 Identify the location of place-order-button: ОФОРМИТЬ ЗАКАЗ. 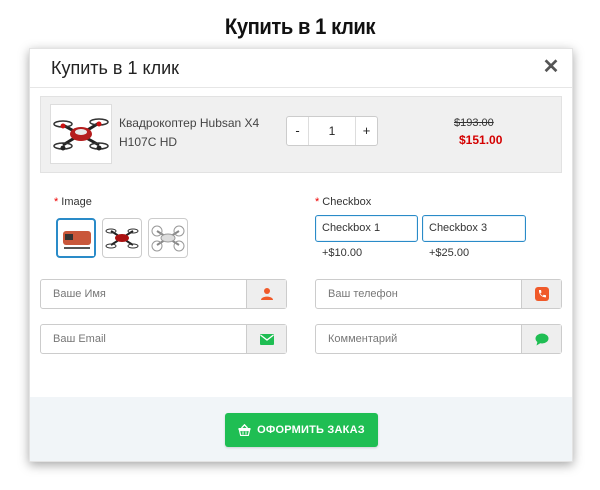
(301, 430).